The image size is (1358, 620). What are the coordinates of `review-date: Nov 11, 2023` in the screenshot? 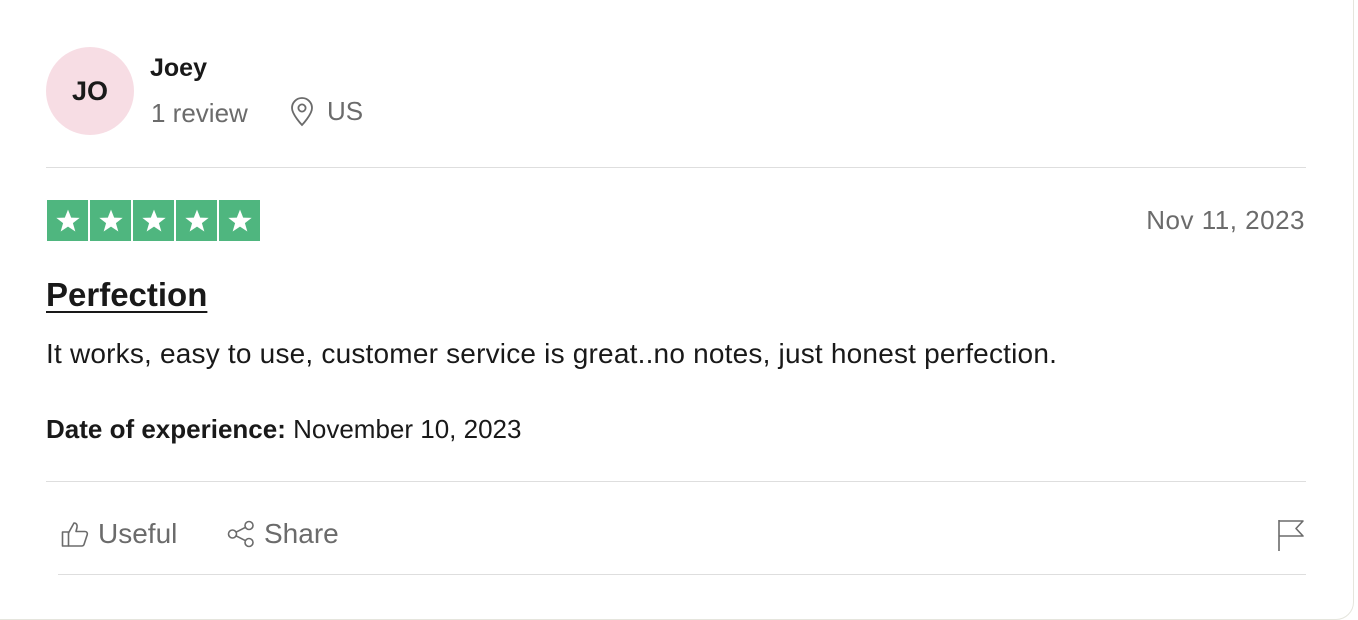 It's located at (1225, 220).